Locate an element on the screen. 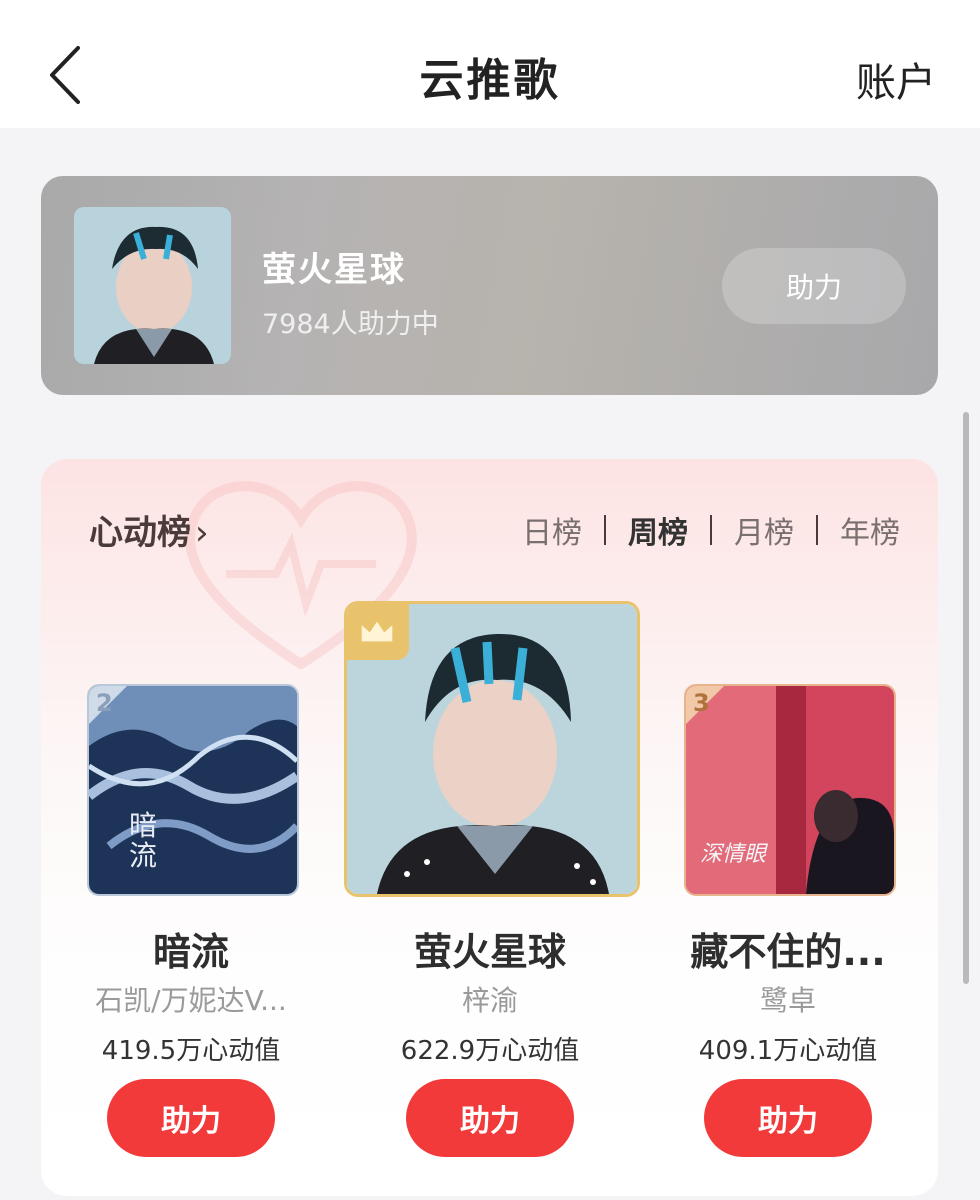 The width and height of the screenshot is (980, 1200). rank-2-song-name: 暗流 is located at coordinates (190, 952).